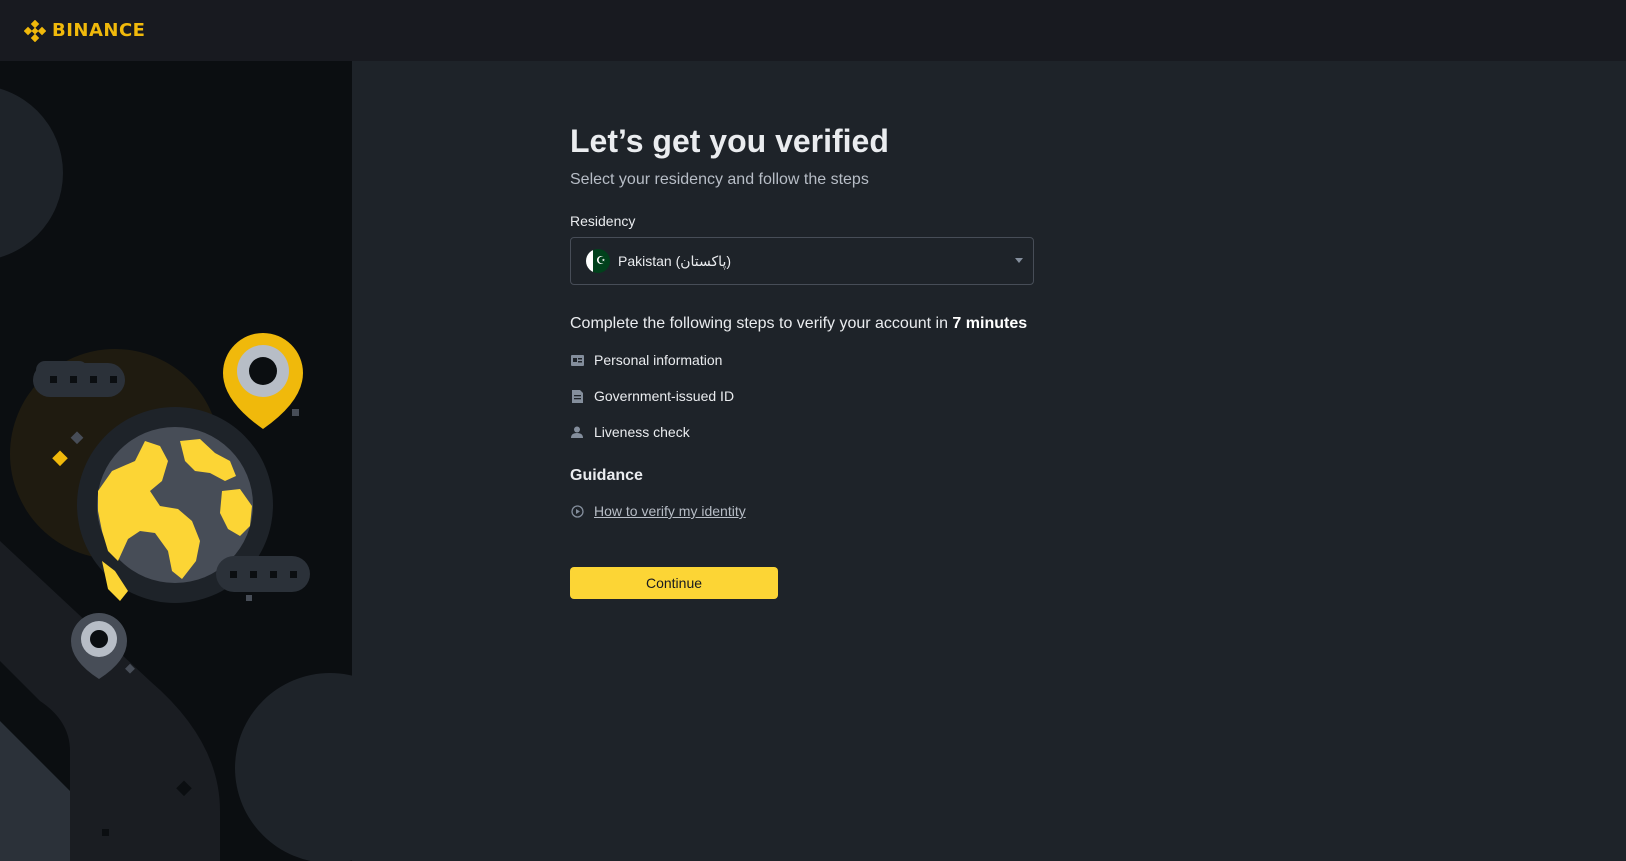 The height and width of the screenshot is (861, 1626). I want to click on continue-button: Continue, so click(674, 583).